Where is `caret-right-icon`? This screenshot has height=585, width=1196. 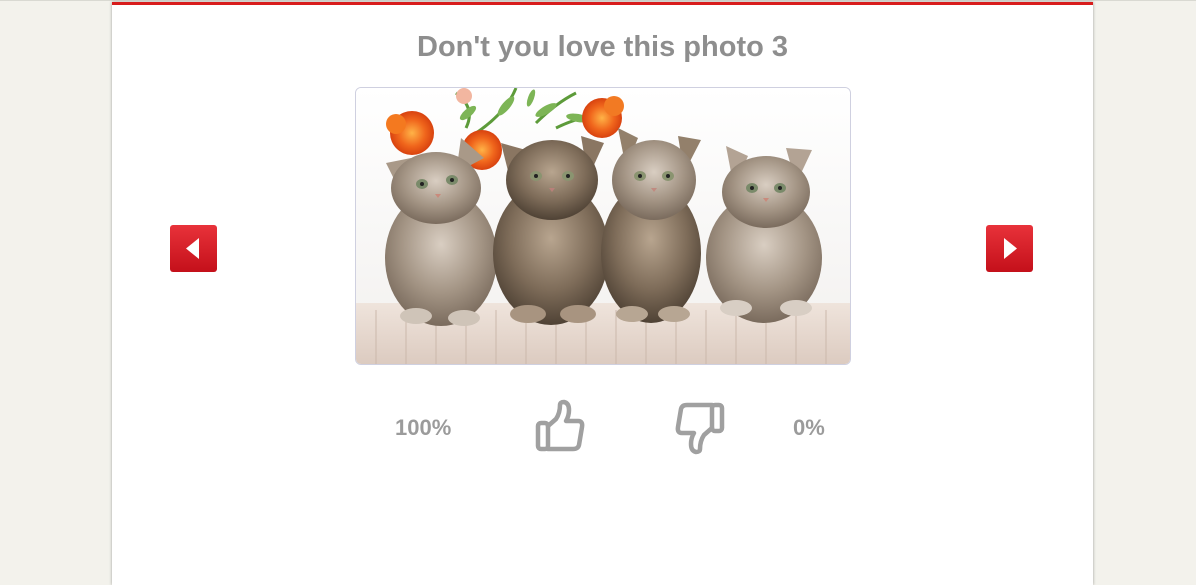
caret-right-icon is located at coordinates (1010, 248).